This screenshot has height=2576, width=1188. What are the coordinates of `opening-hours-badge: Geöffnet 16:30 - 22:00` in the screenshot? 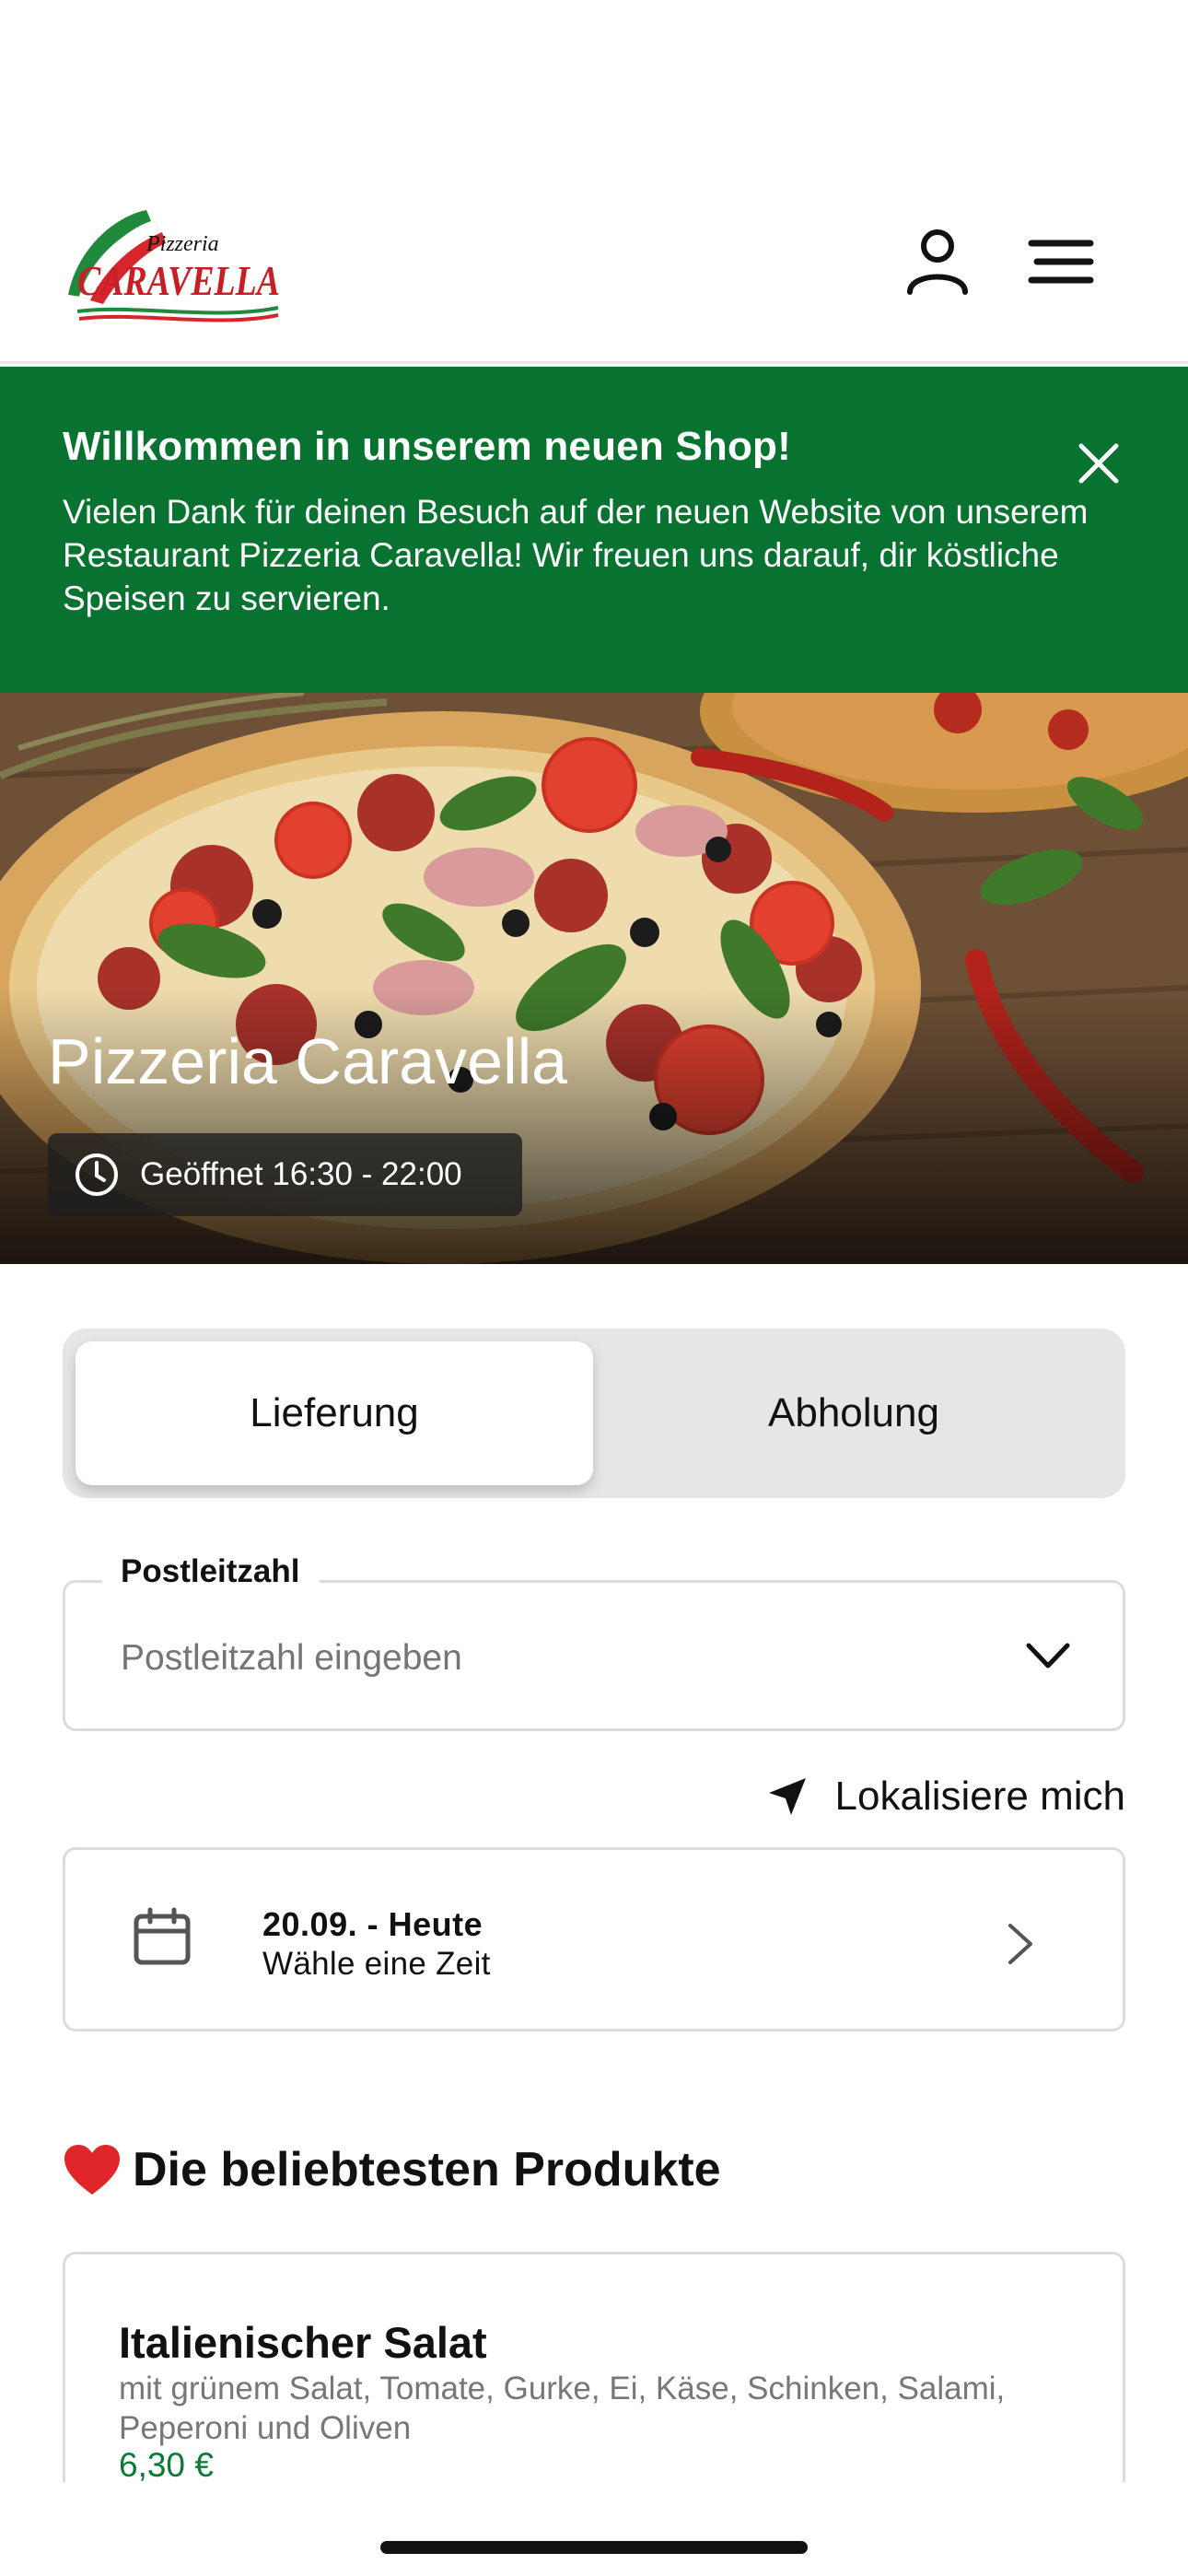 It's located at (285, 1174).